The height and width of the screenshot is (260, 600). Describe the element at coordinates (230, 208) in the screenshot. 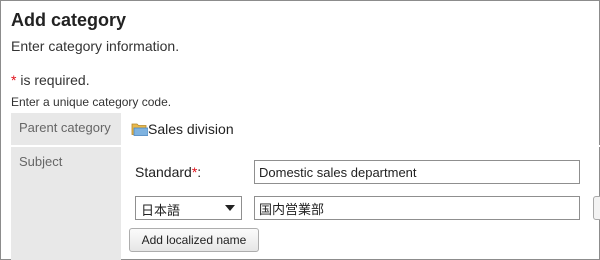

I see `chevron-down-icon` at that location.